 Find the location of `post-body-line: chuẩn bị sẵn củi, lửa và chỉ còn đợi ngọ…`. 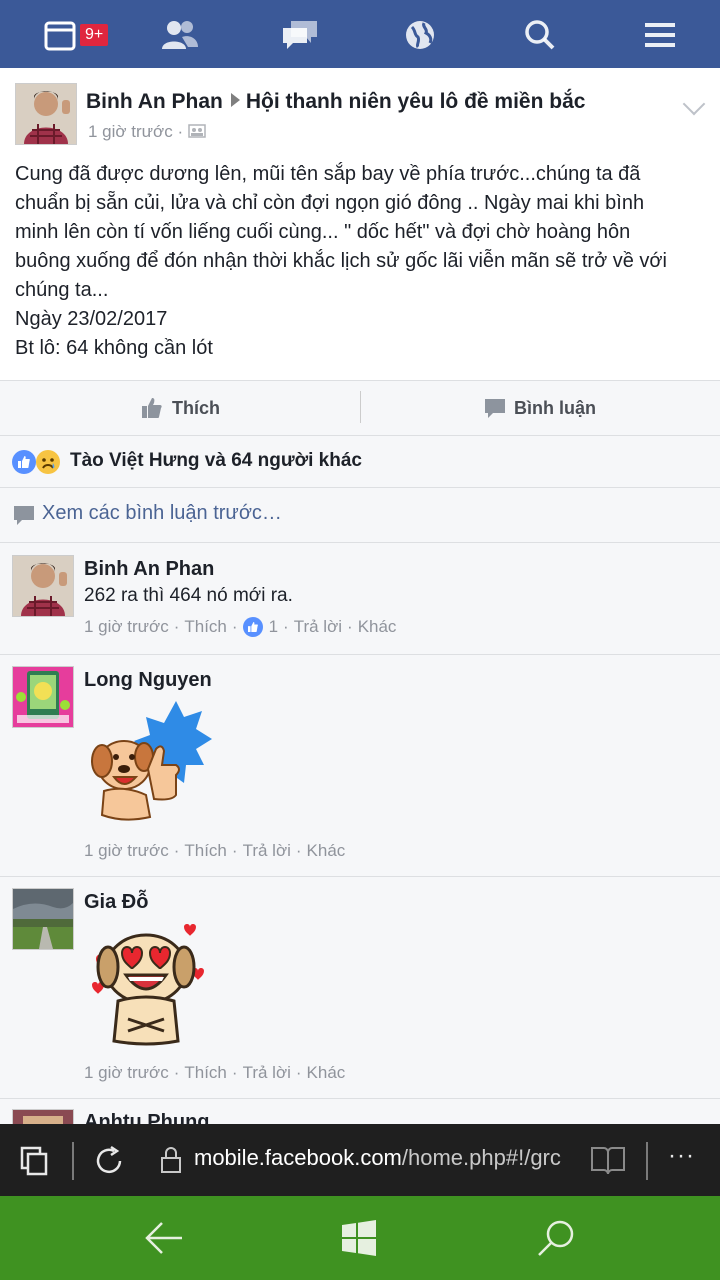

post-body-line: chuẩn bị sẵn củi, lửa và chỉ còn đợi ngọ… is located at coordinates (330, 203).